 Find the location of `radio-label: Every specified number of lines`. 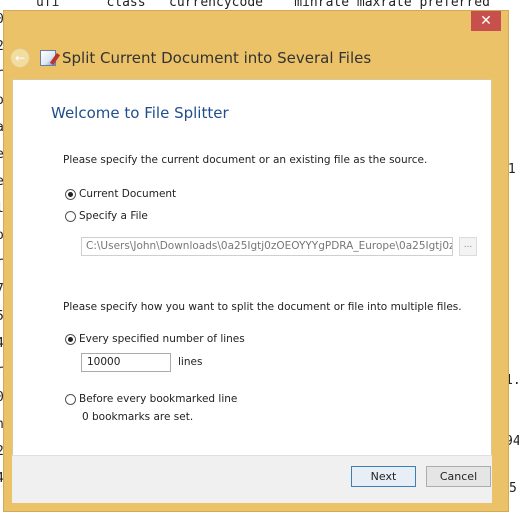

radio-label: Every specified number of lines is located at coordinates (162, 339).